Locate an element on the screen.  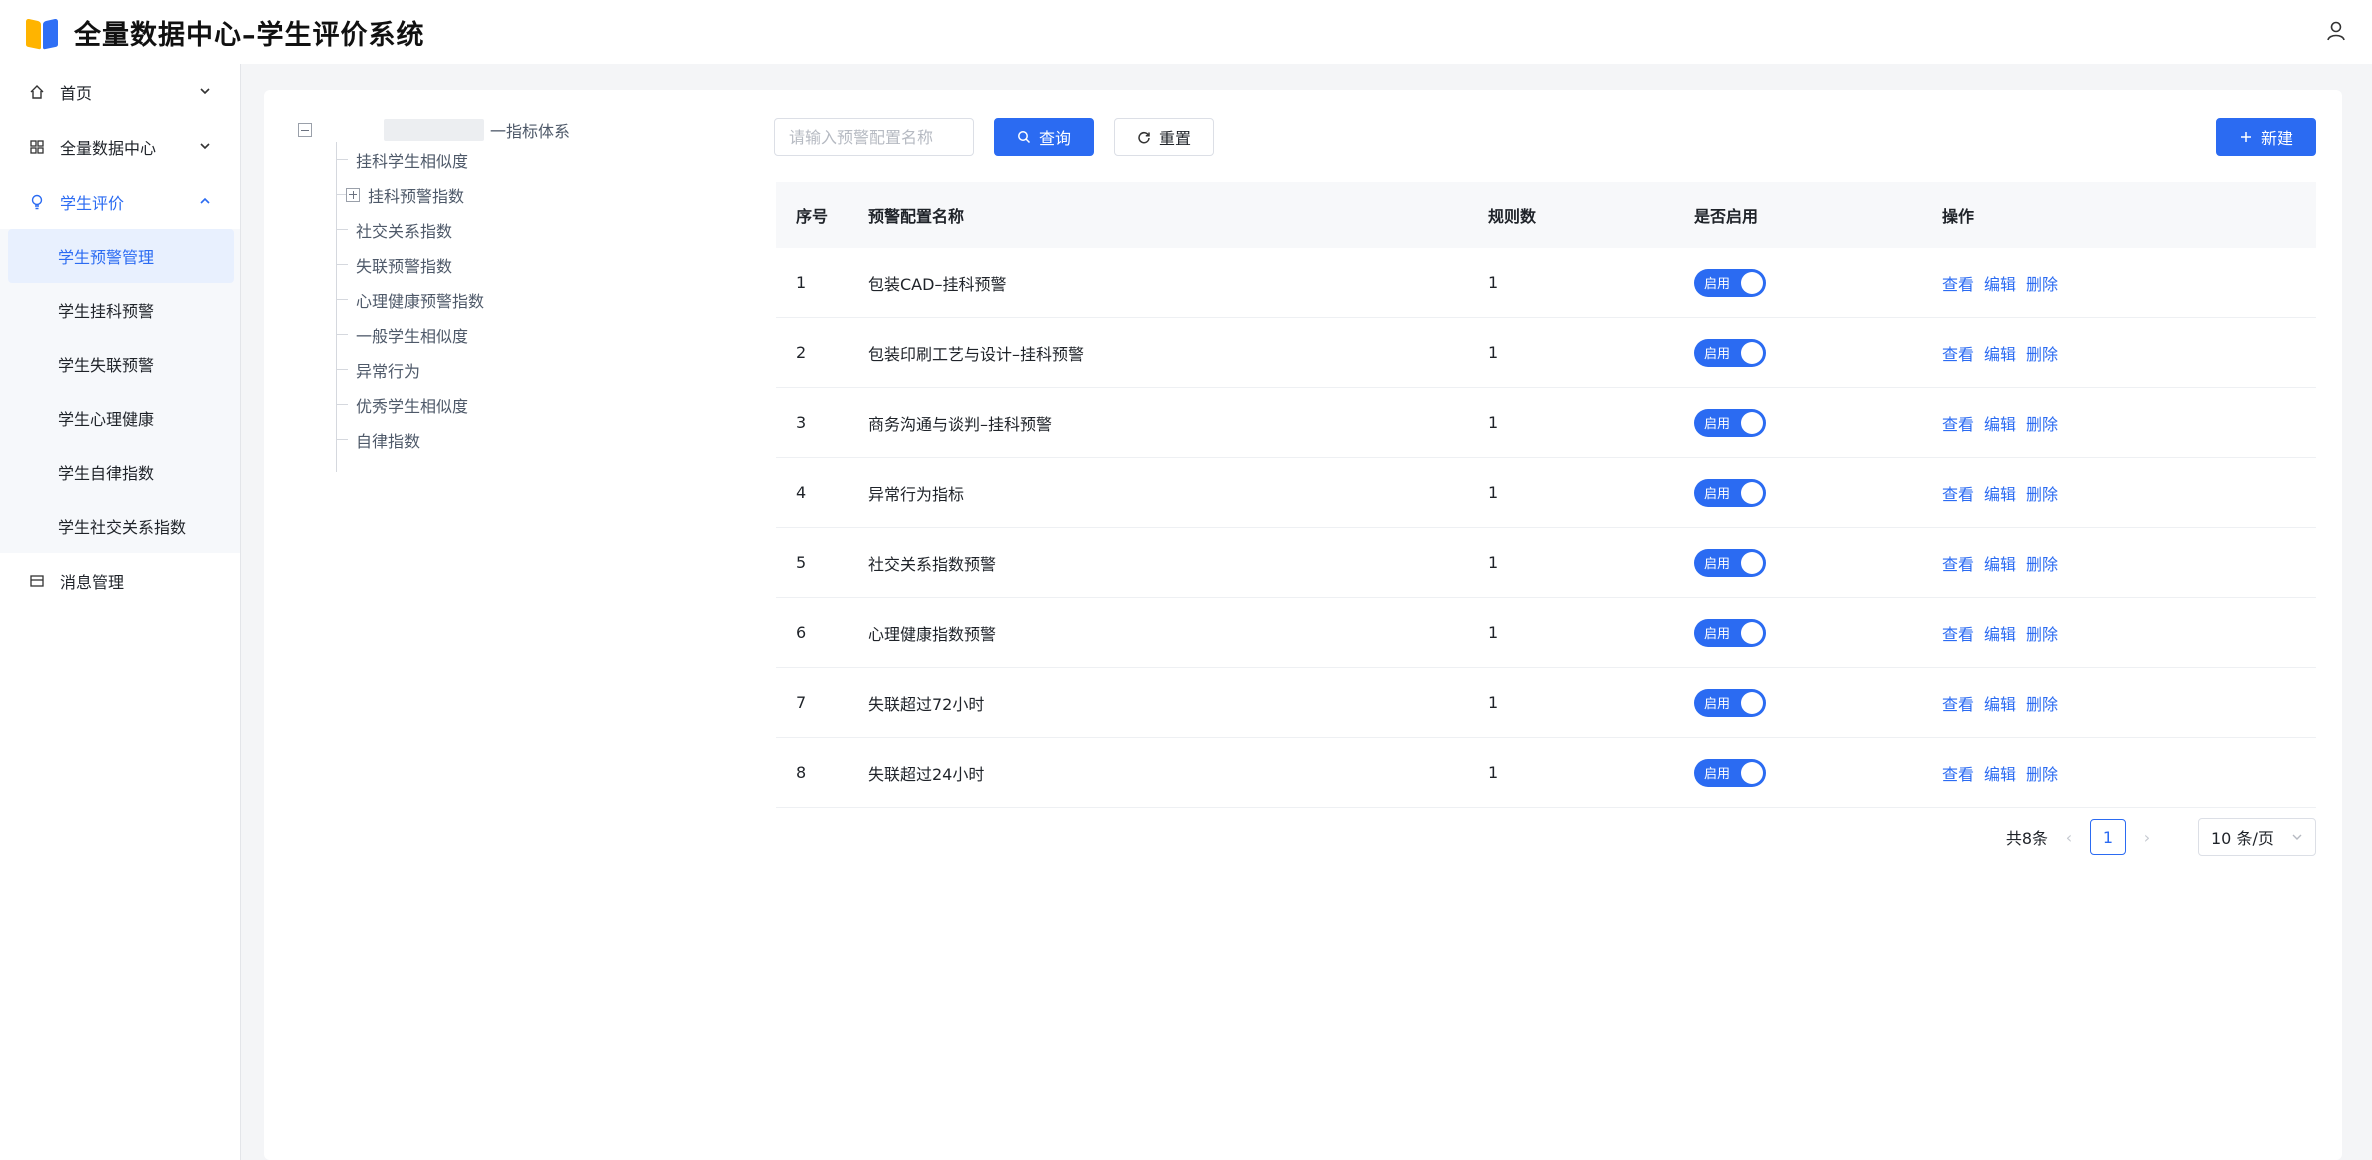
app-header: 全量数据中心–学生评价系统 is located at coordinates (1186, 32).